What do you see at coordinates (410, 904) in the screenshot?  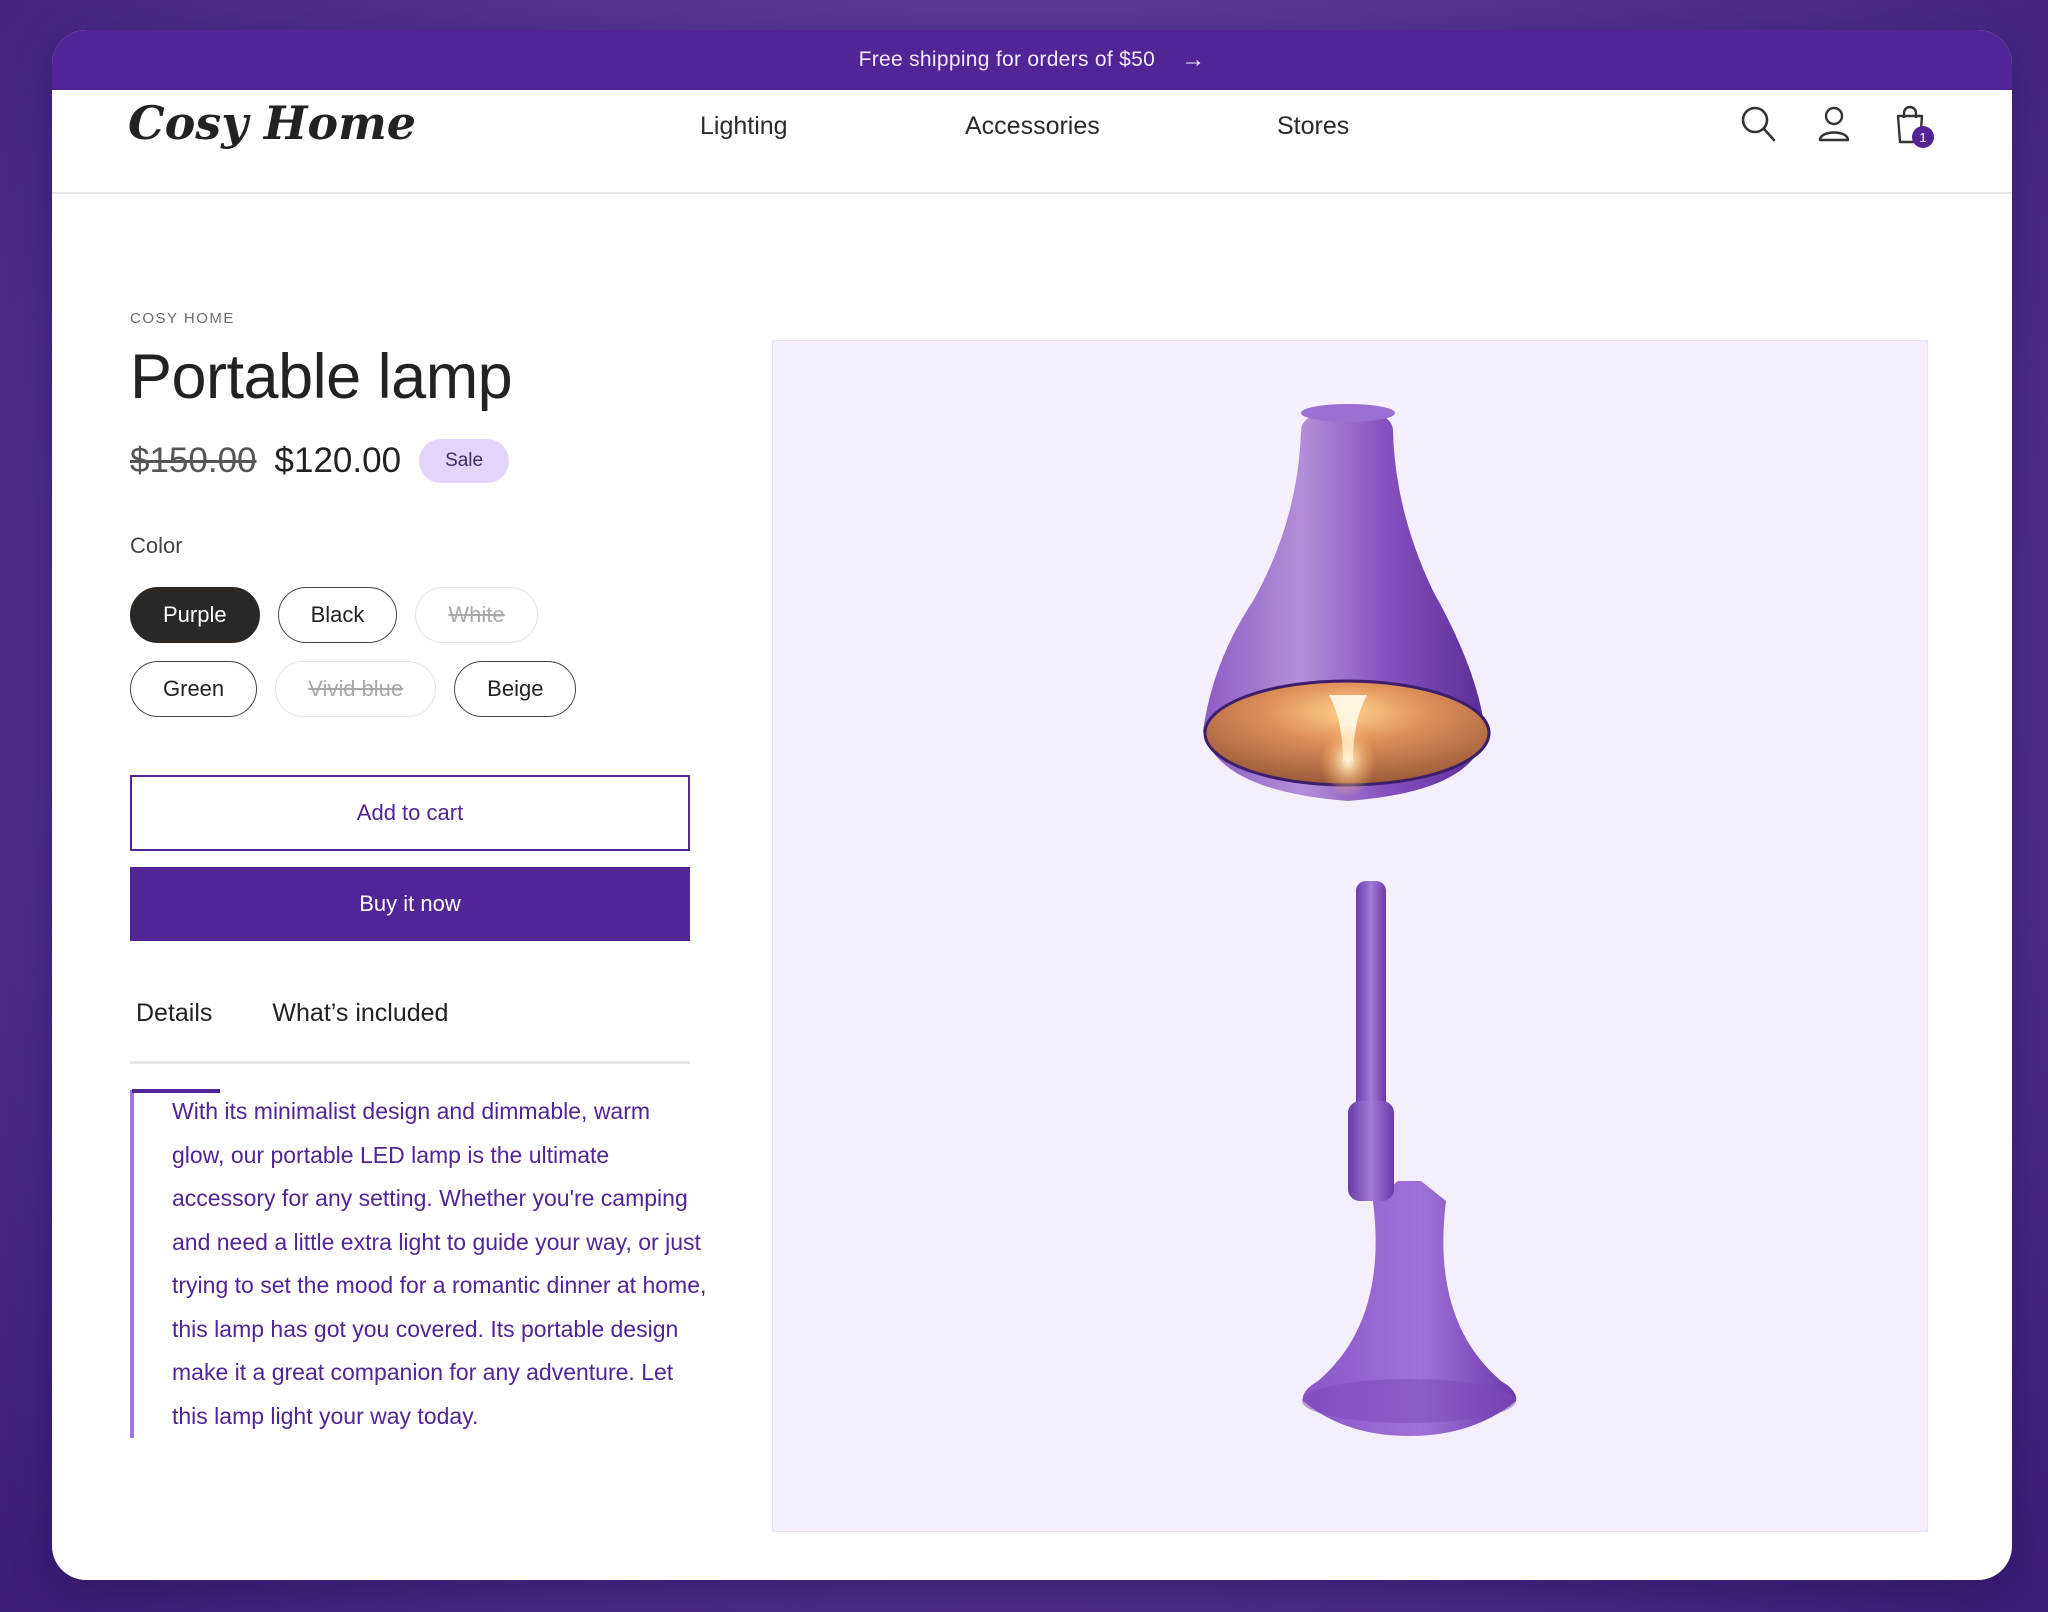 I see `buy-now-button: Buy it now` at bounding box center [410, 904].